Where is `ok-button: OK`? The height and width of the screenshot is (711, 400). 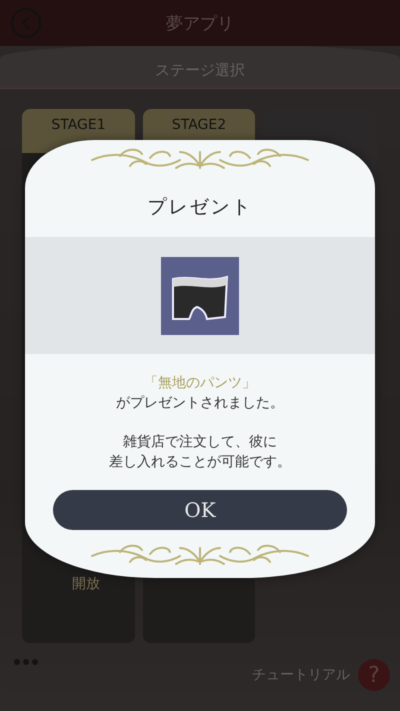 ok-button: OK is located at coordinates (200, 510).